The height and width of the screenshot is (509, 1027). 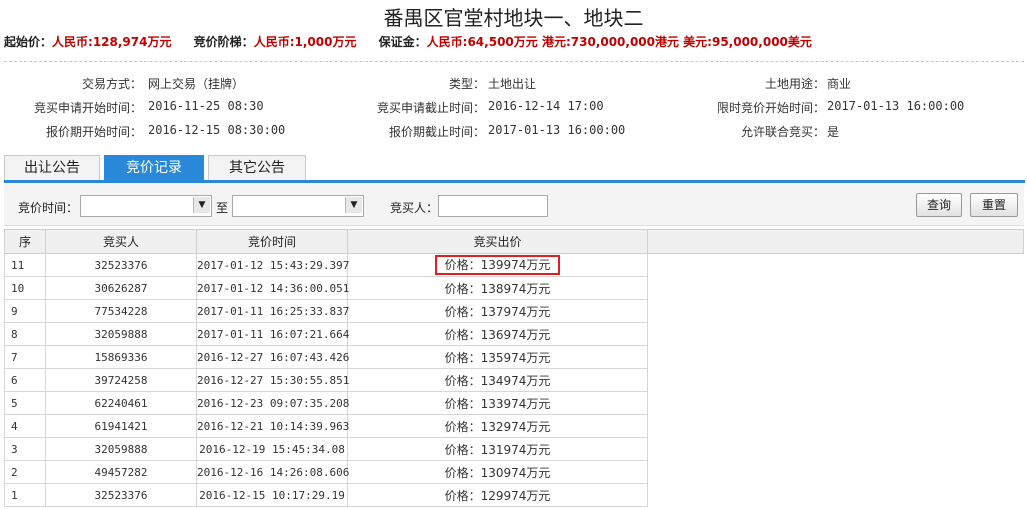 I want to click on cell-seq: 8, so click(x=25, y=334).